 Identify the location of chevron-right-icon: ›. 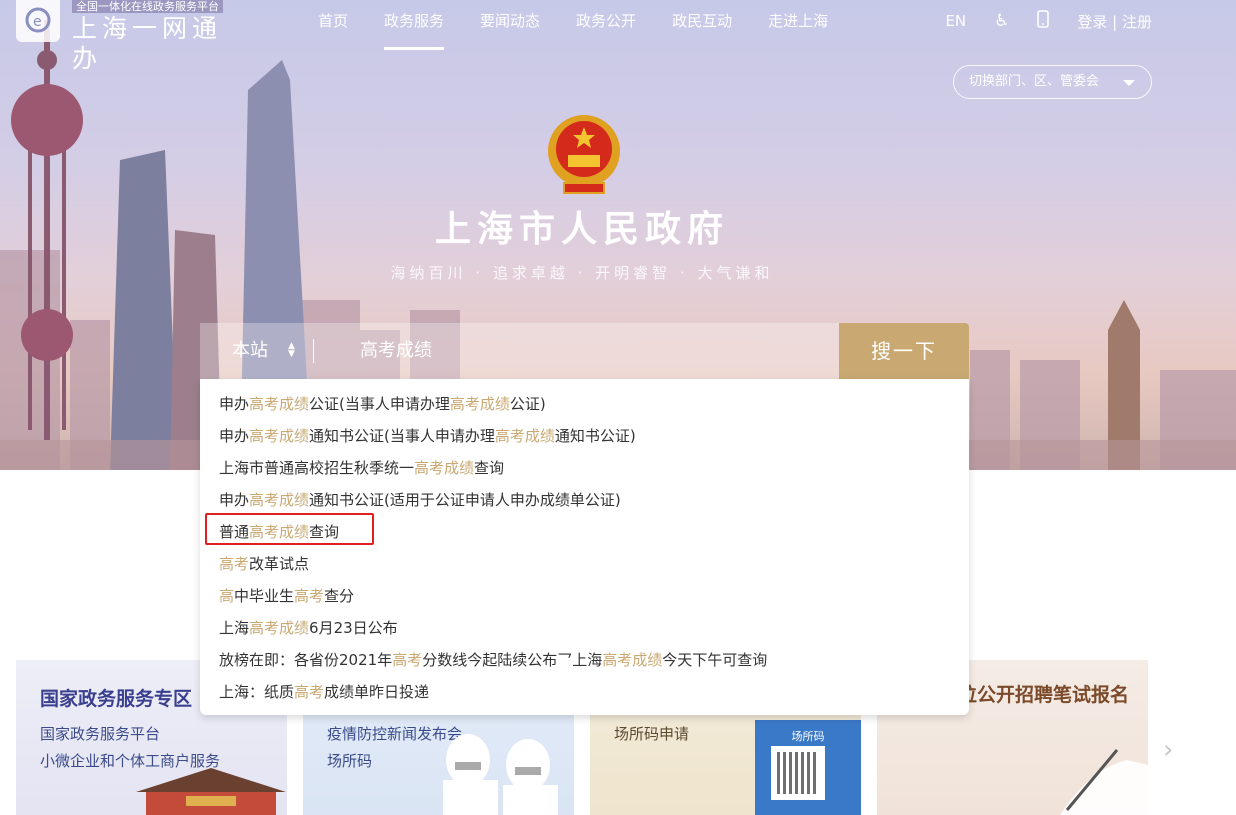
(1168, 750).